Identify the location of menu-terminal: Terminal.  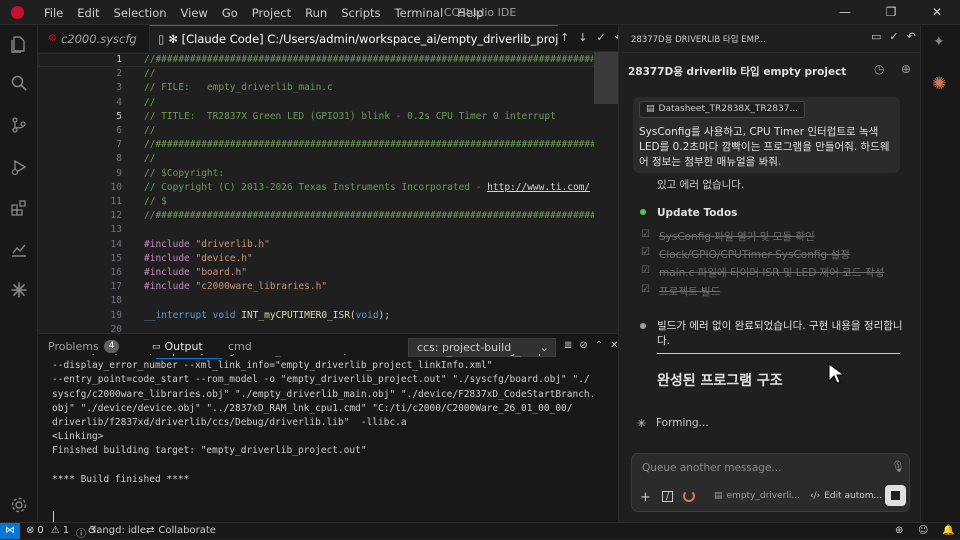
(419, 13).